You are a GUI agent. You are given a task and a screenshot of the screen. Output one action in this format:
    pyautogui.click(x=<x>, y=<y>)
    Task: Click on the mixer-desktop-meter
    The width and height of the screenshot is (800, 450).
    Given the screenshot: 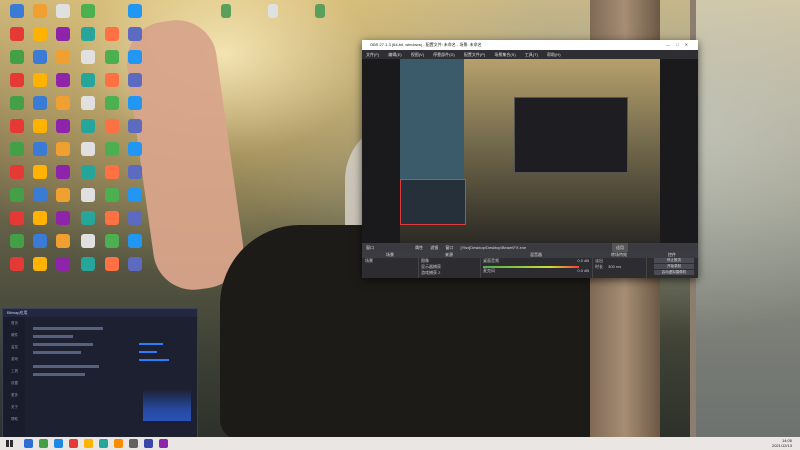 What is the action you would take?
    pyautogui.click(x=531, y=267)
    